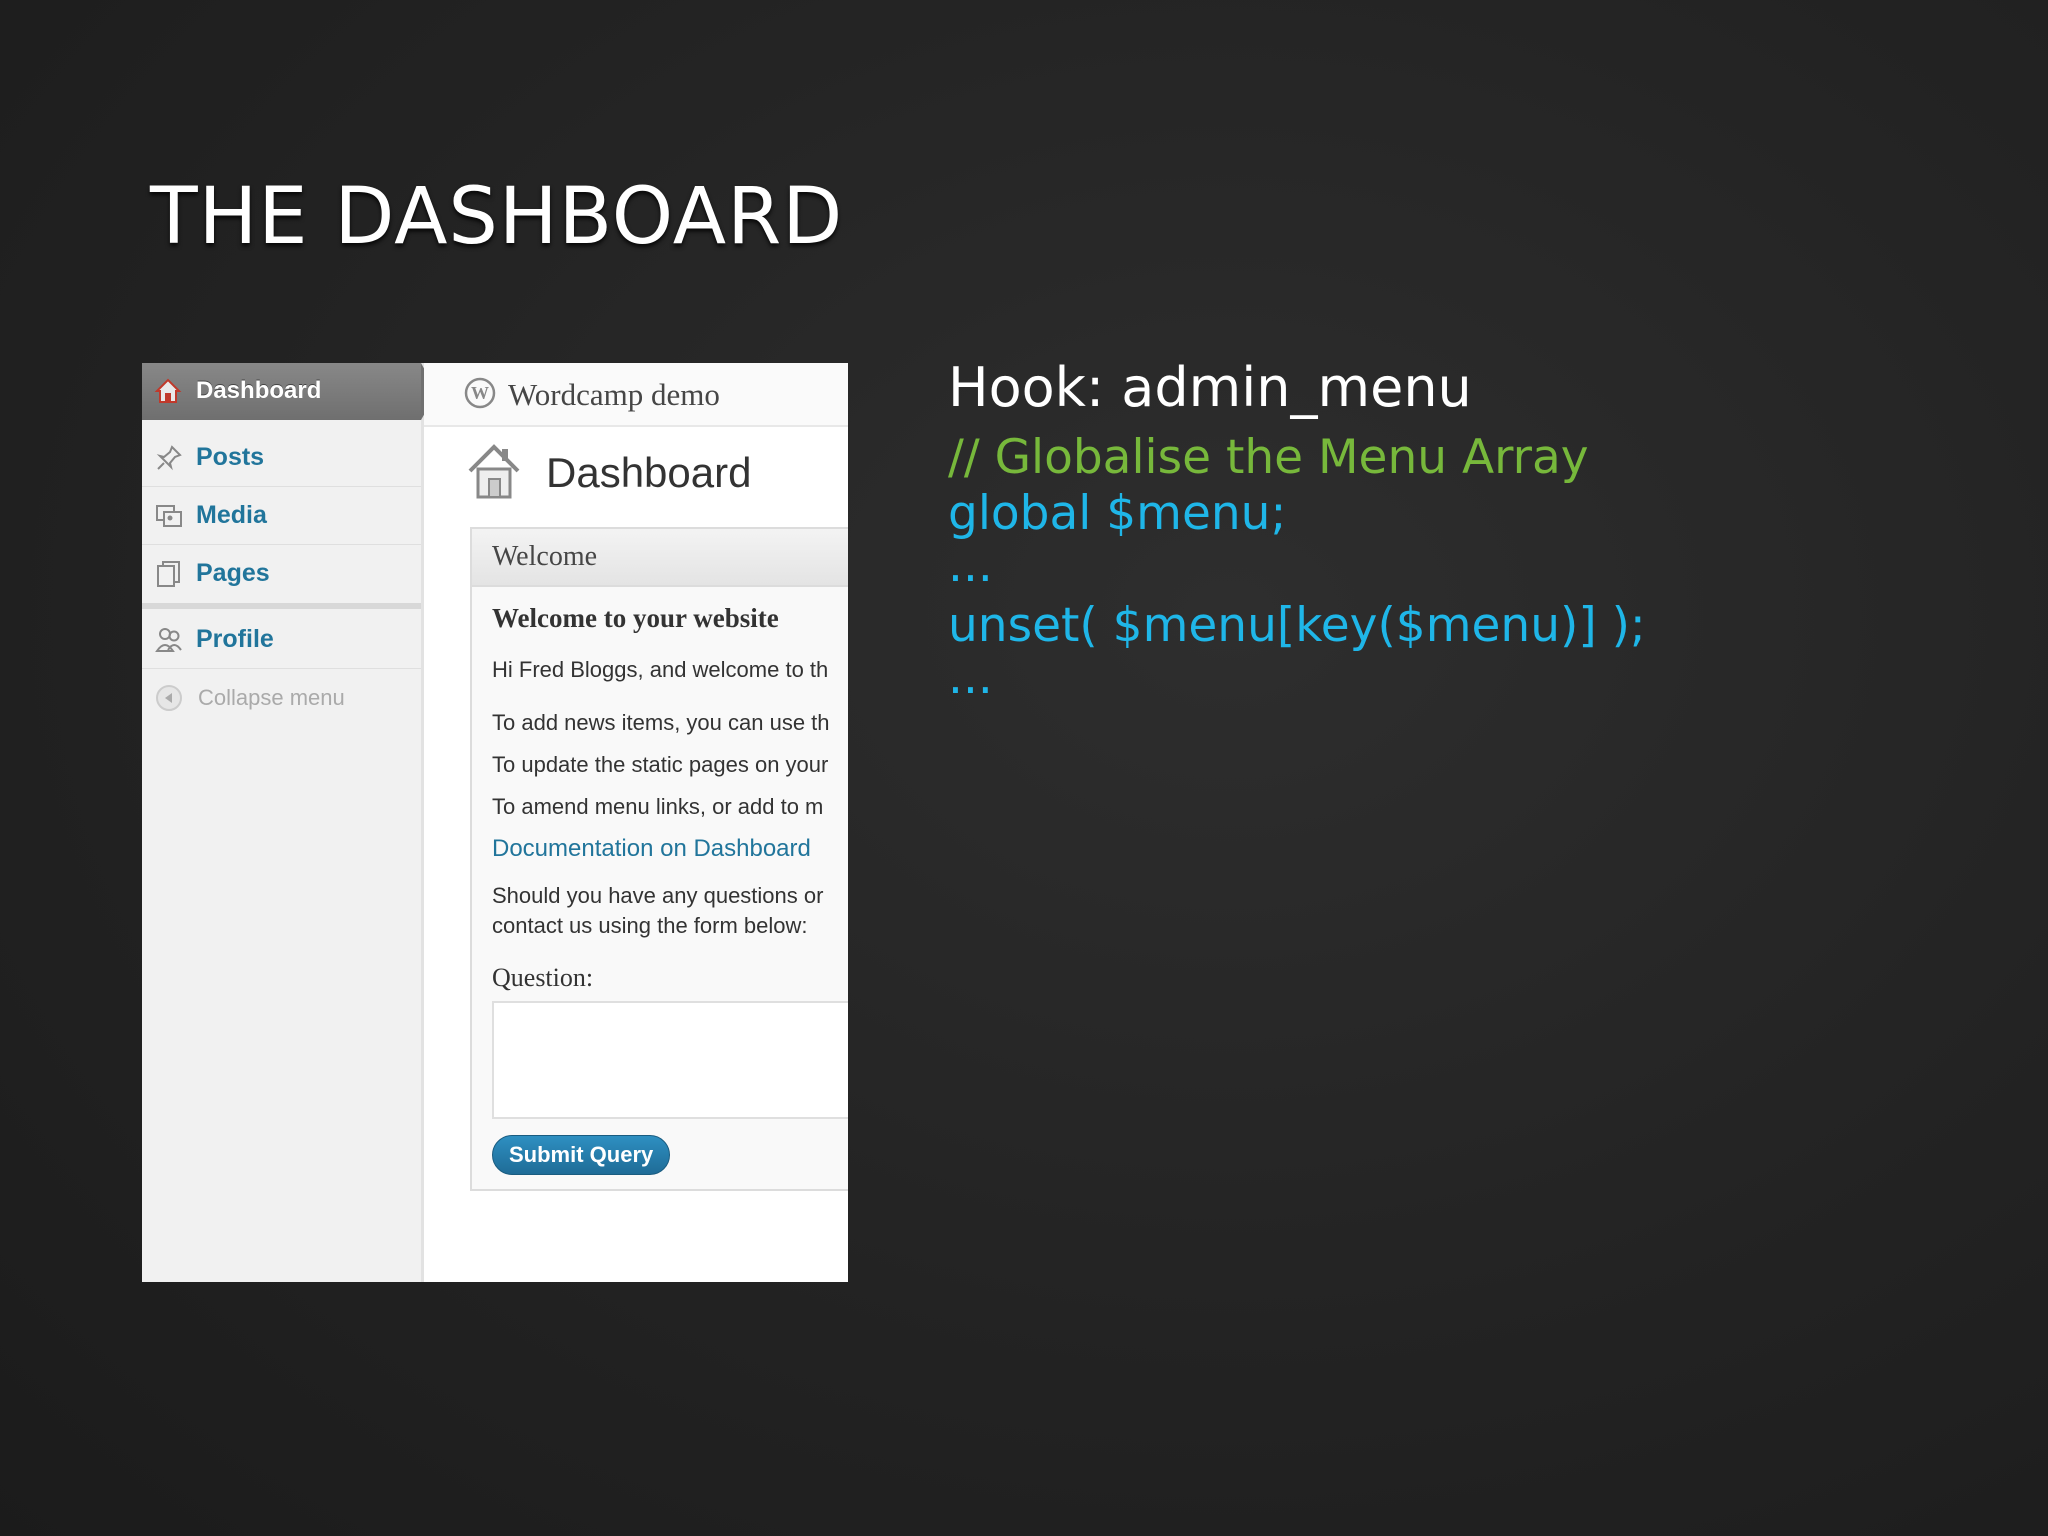 The image size is (2048, 1536). Describe the element at coordinates (660, 669) in the screenshot. I see `widget-text-line: Hi Fred Bloggs, and welcome to th` at that location.